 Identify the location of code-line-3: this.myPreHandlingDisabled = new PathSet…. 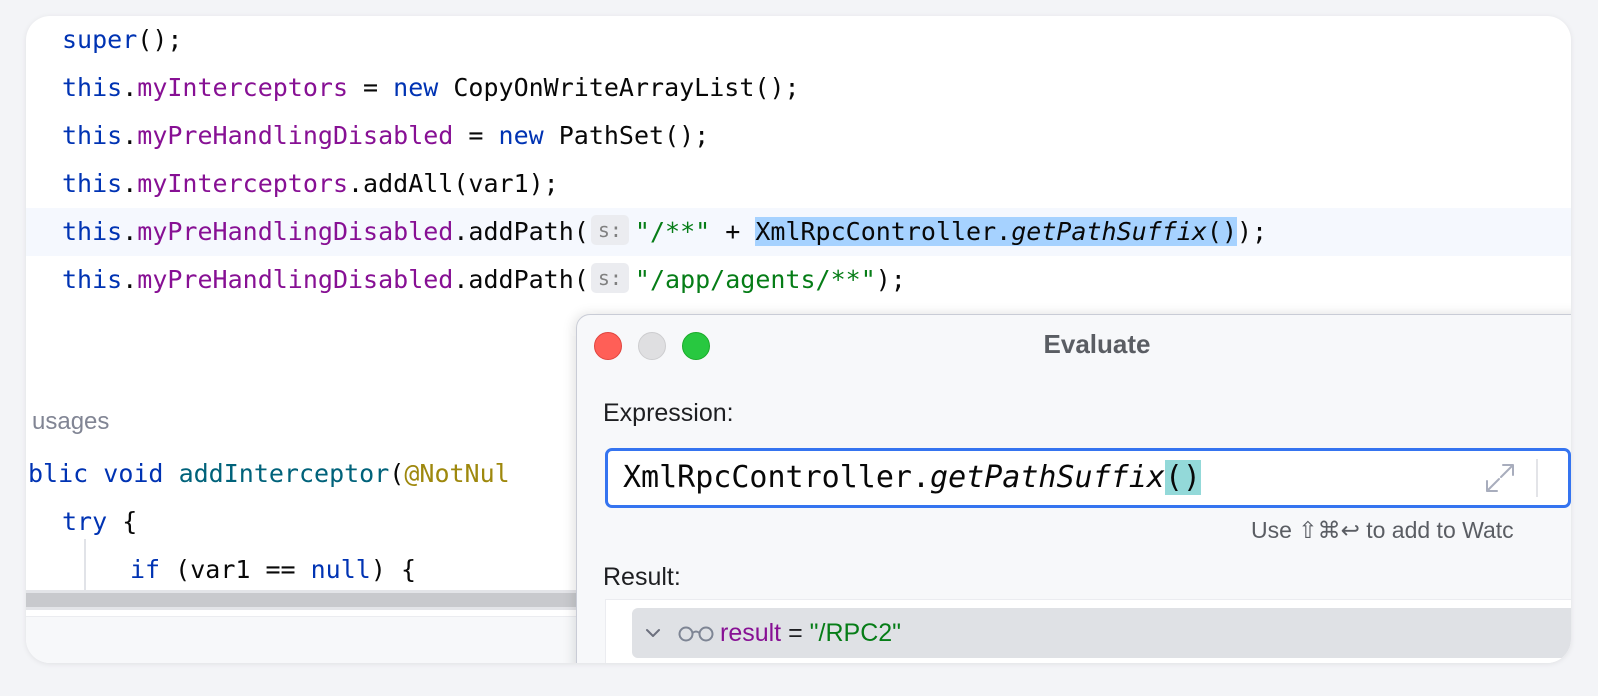
(798, 136).